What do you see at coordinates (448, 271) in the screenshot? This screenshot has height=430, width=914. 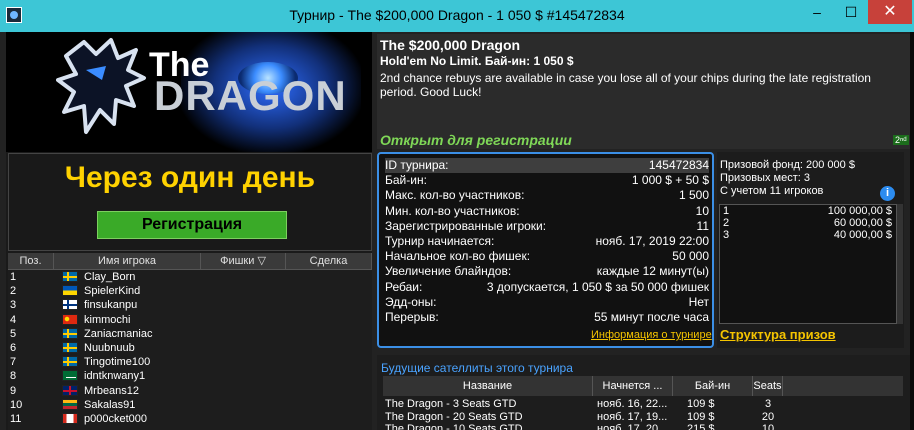 I see `detail-label: Увеличение блайндов:` at bounding box center [448, 271].